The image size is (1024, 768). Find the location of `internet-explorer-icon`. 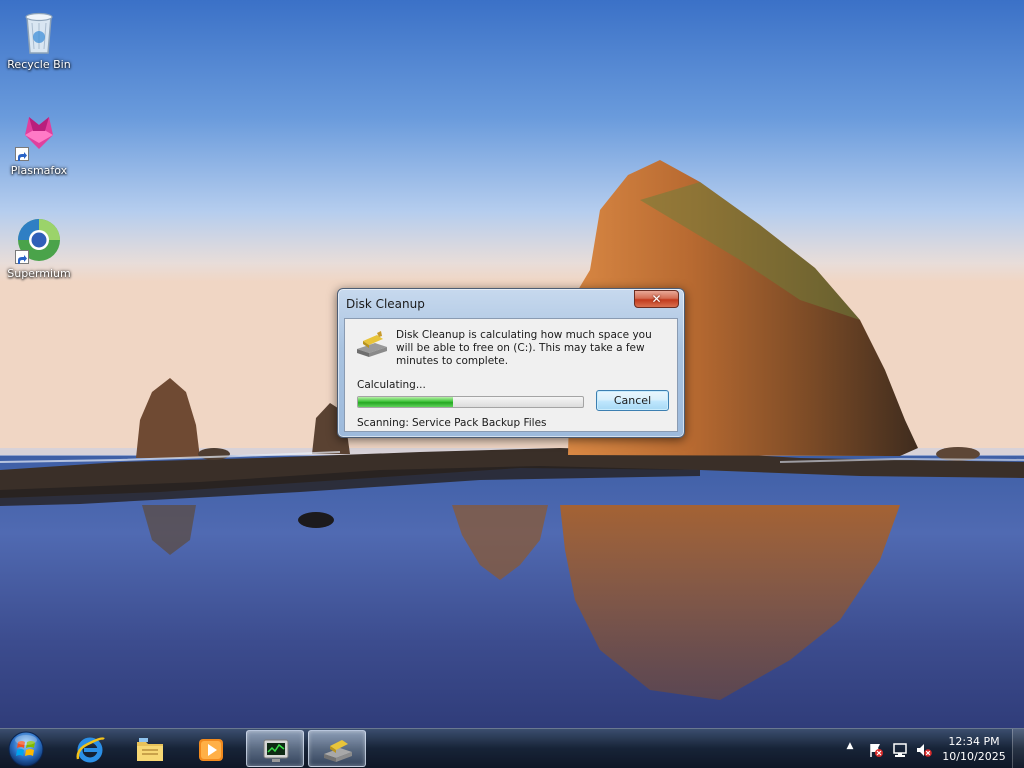

internet-explorer-icon is located at coordinates (90, 750).